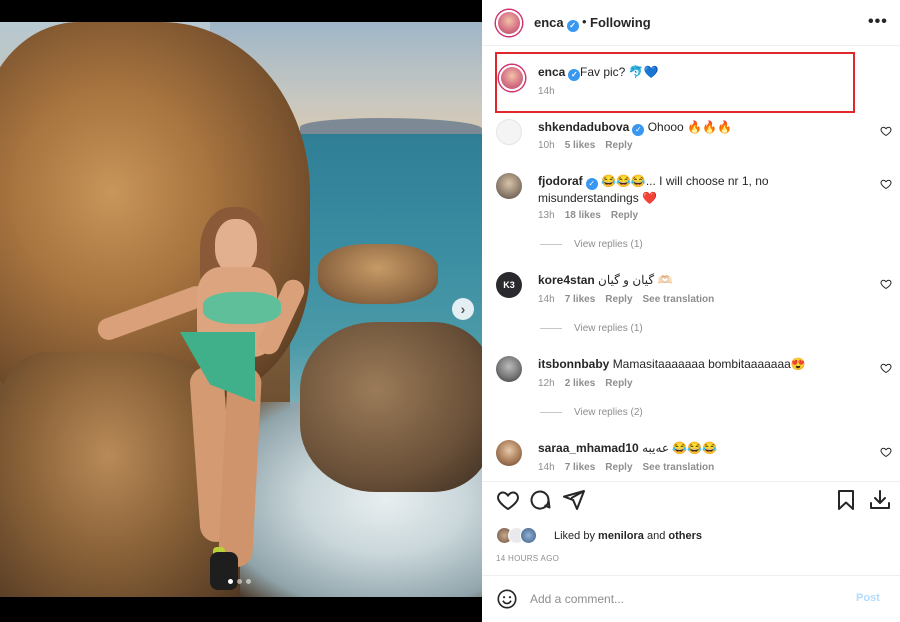 This screenshot has height=622, width=900. Describe the element at coordinates (546, 383) in the screenshot. I see `comment-time: 12h` at that location.